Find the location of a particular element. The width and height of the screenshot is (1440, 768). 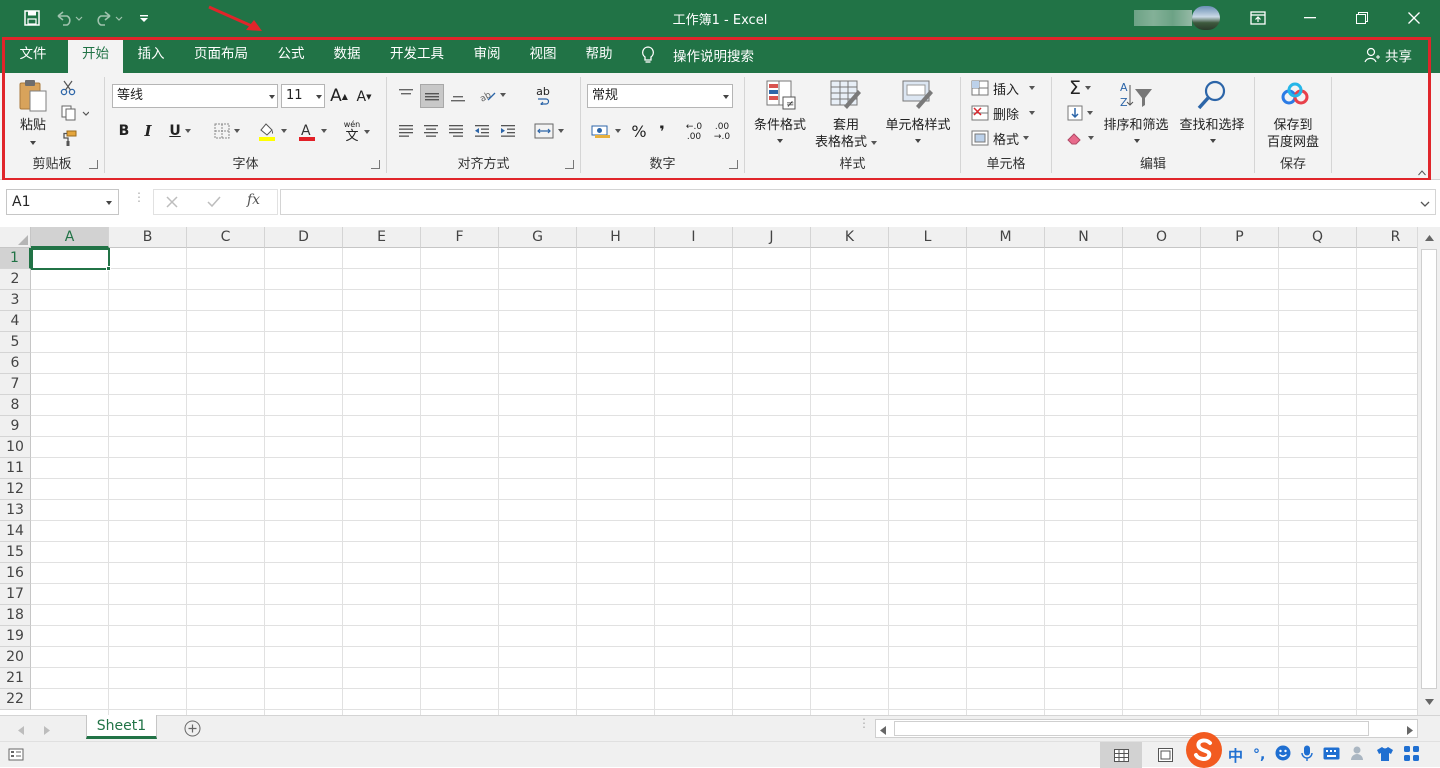

column-header: R is located at coordinates (1387, 237).